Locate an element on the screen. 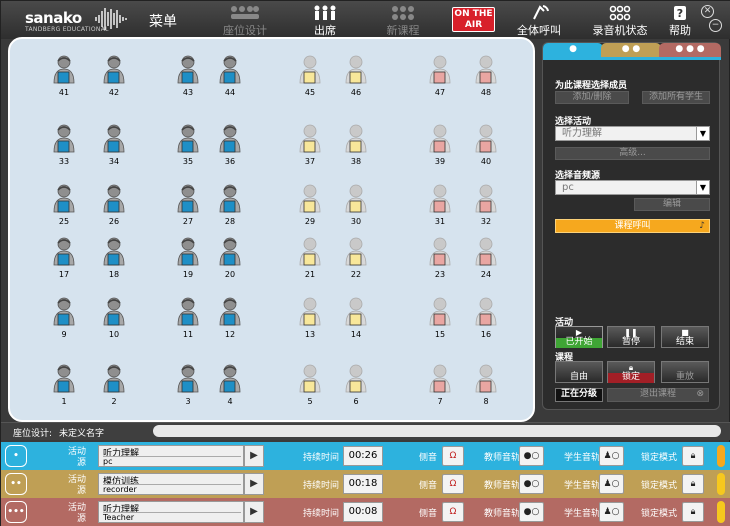 The image size is (730, 526). student-seat: 15 is located at coordinates (440, 318).